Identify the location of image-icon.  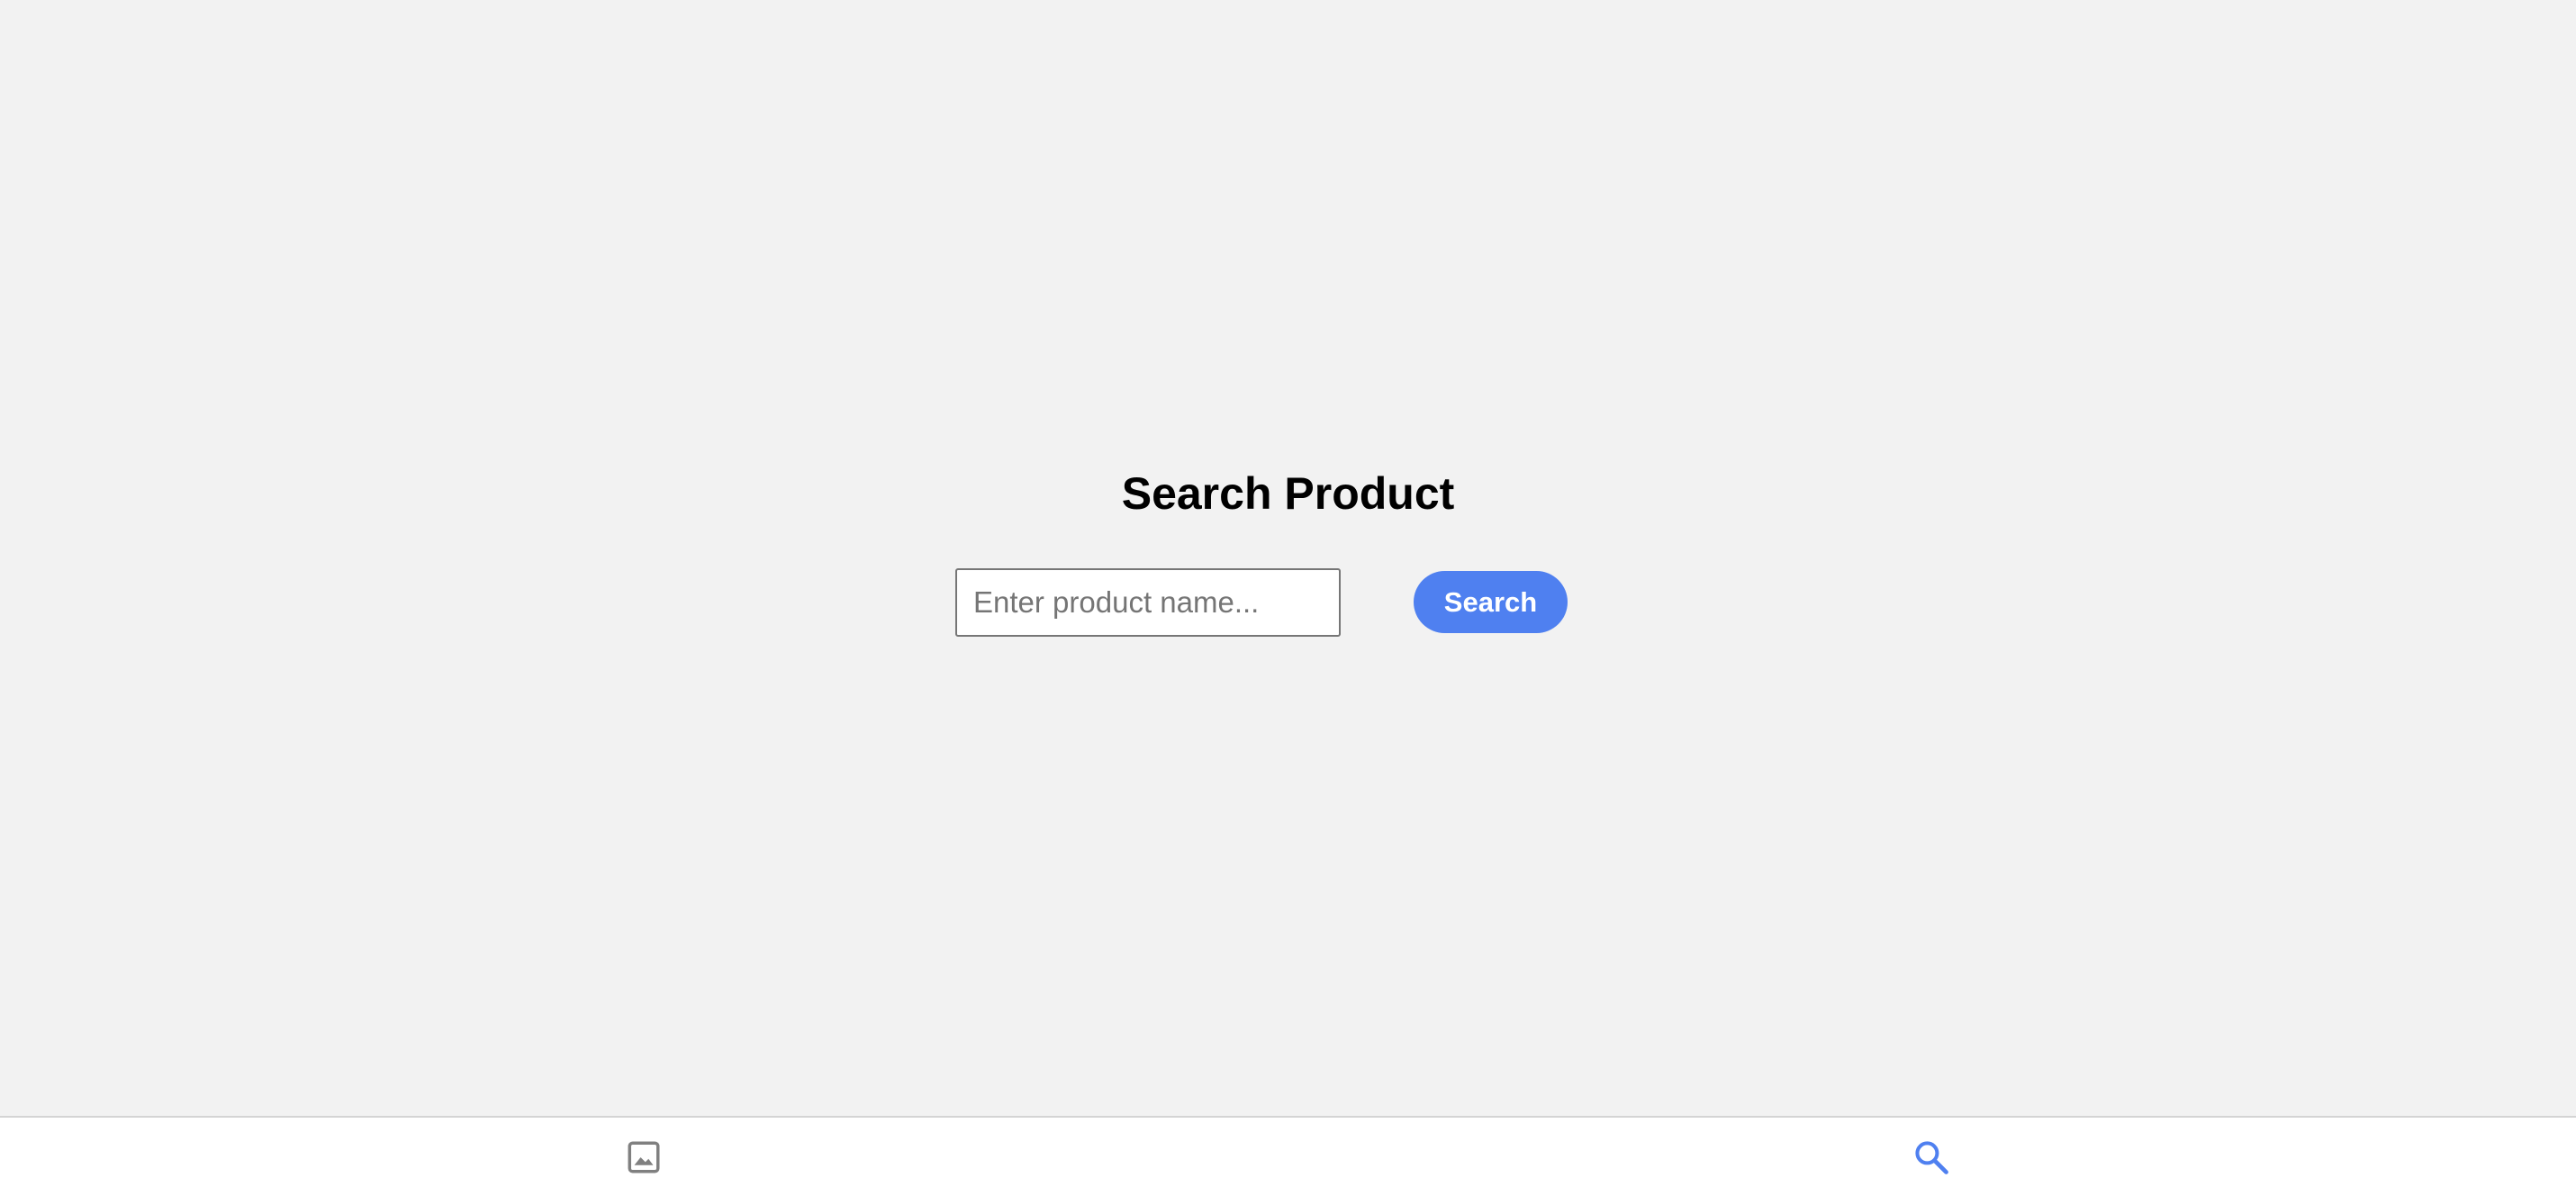
(644, 1157).